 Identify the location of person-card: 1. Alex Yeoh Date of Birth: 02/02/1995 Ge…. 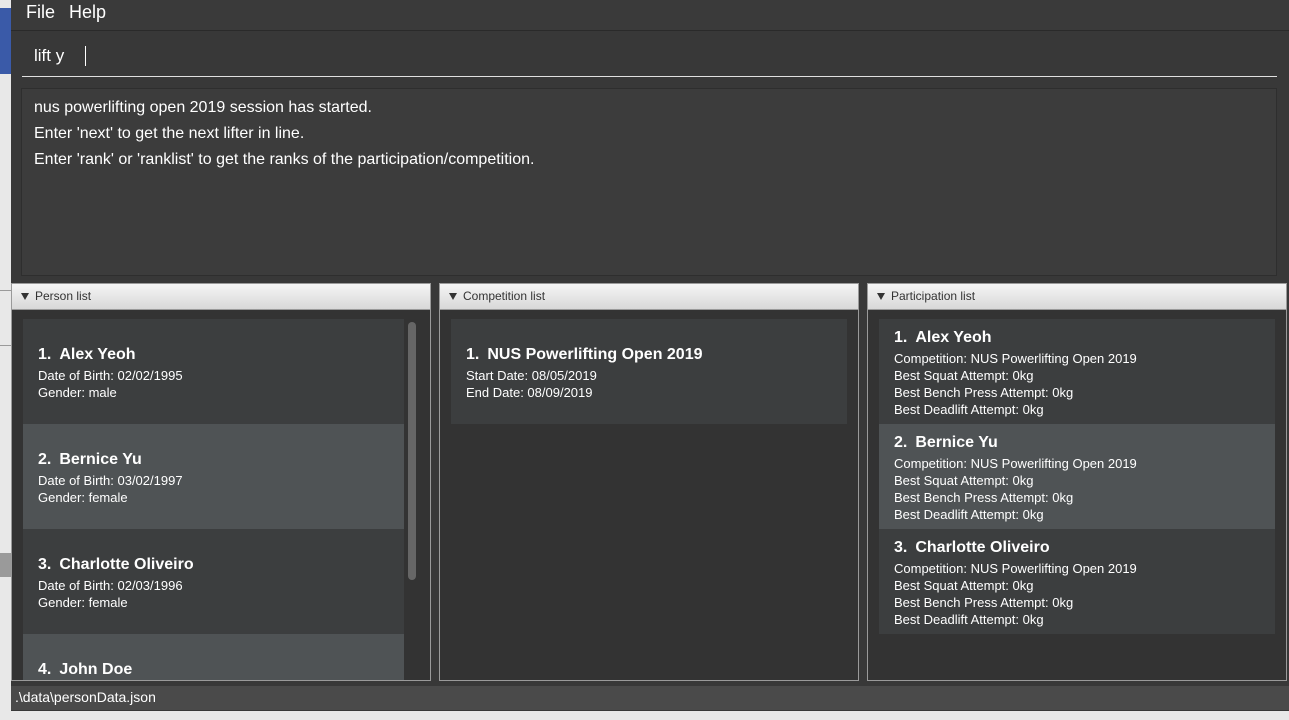
(213, 371).